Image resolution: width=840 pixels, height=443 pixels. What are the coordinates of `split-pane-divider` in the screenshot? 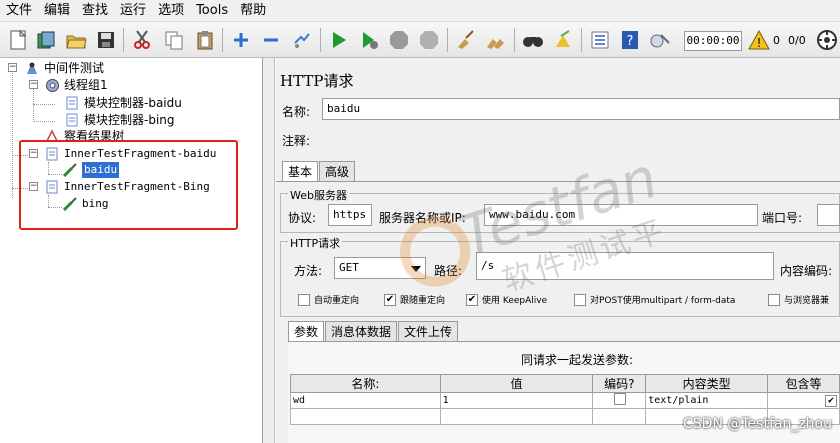 It's located at (269, 250).